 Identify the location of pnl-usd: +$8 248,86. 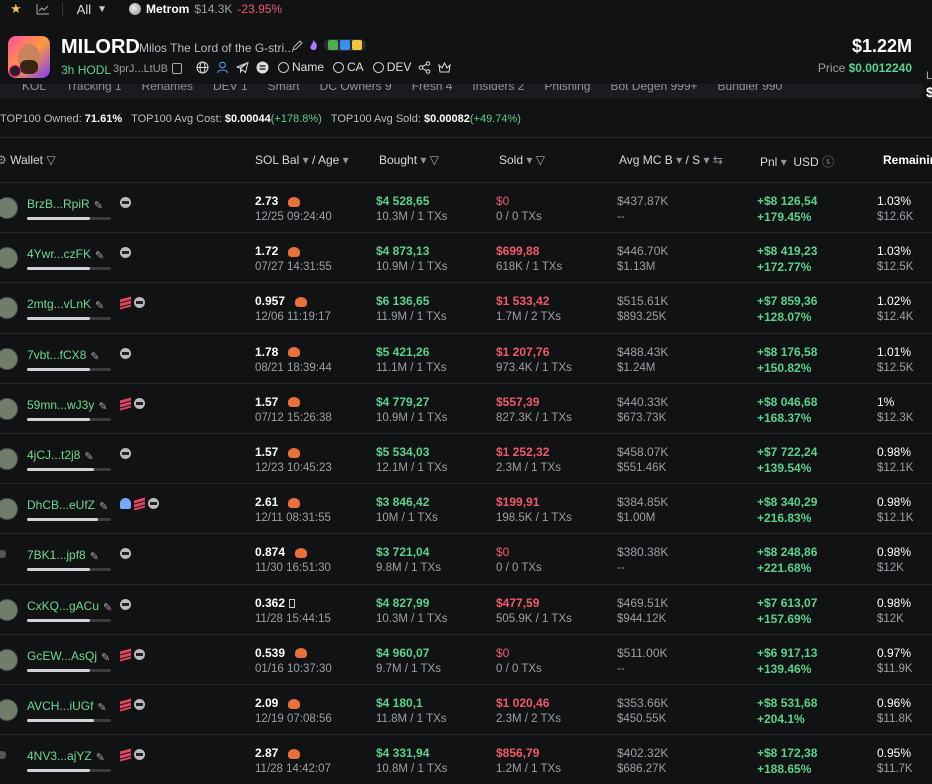
(787, 552).